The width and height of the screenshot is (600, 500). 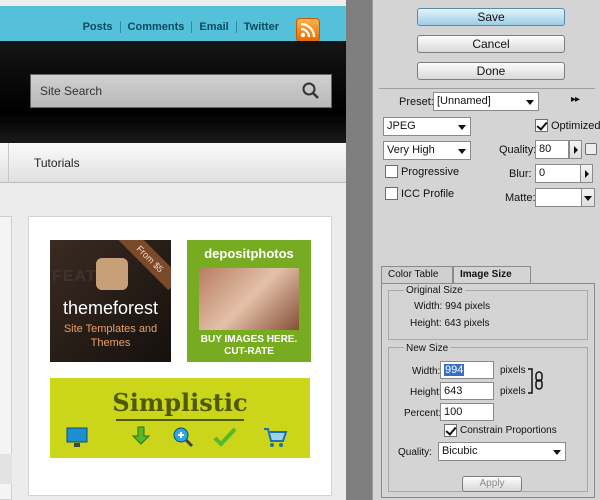 What do you see at coordinates (6, 358) in the screenshot?
I see `content-column` at bounding box center [6, 358].